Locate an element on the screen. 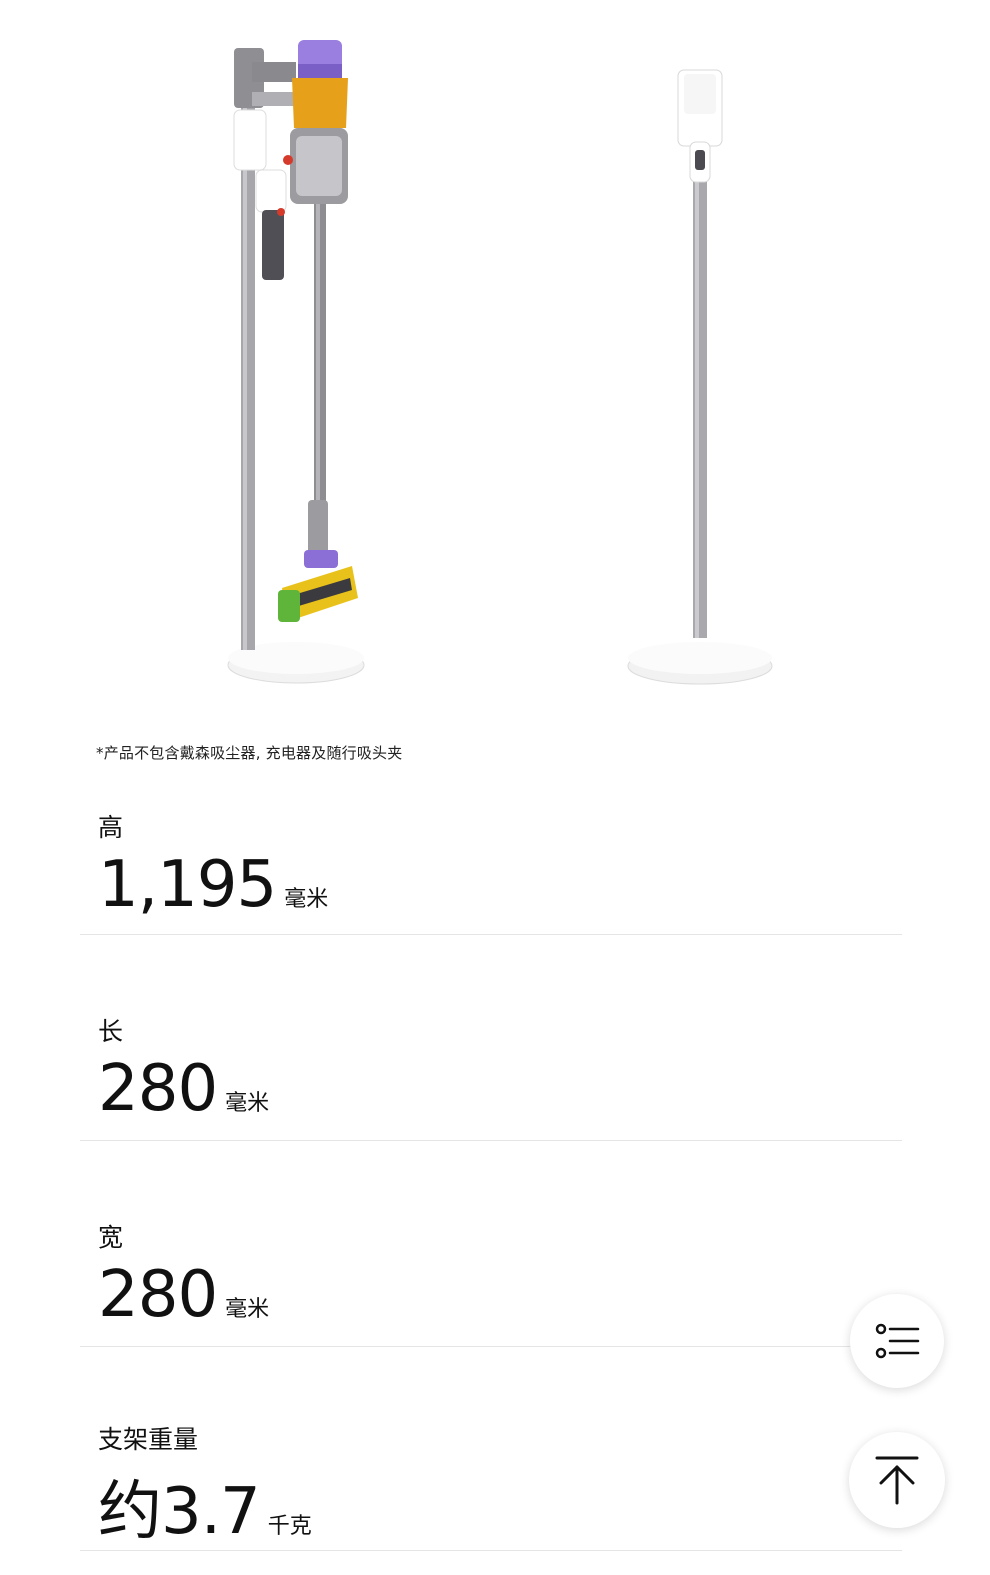 The height and width of the screenshot is (1575, 990). toc-button is located at coordinates (897, 1341).